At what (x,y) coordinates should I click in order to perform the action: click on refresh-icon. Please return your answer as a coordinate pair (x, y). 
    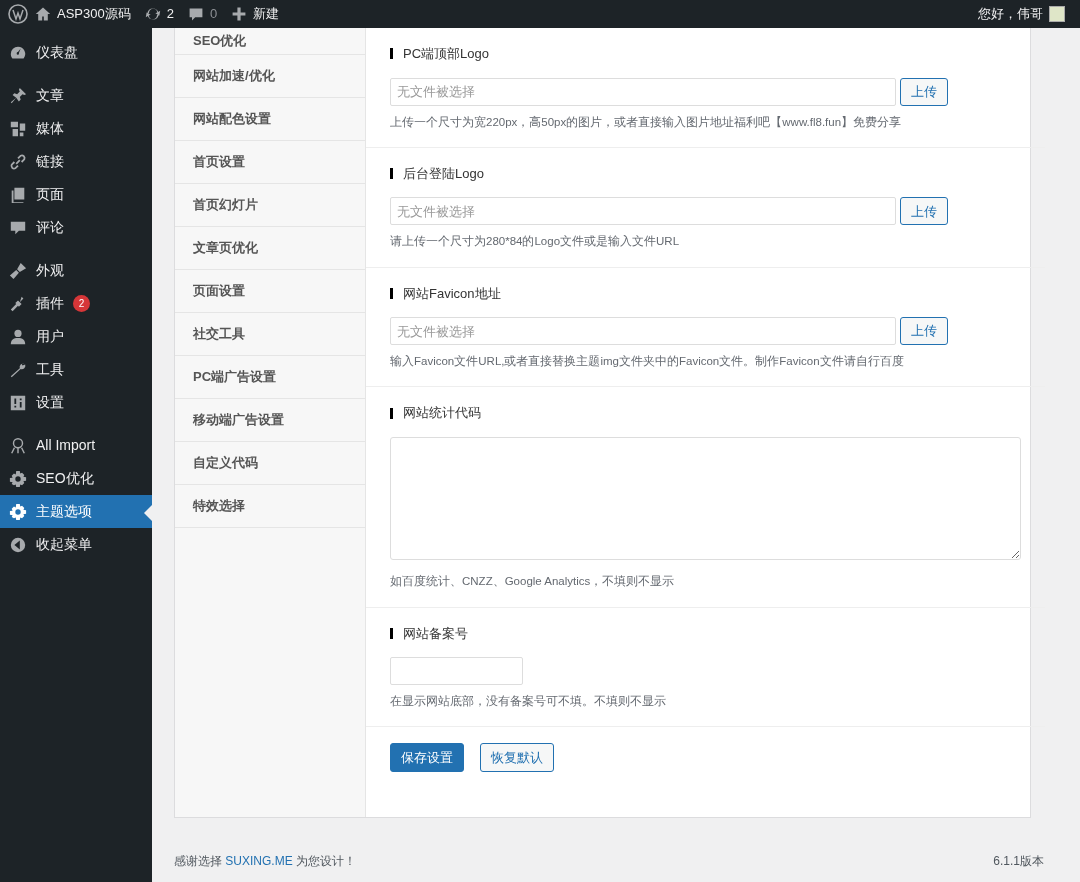
    Looking at the image, I should click on (152, 14).